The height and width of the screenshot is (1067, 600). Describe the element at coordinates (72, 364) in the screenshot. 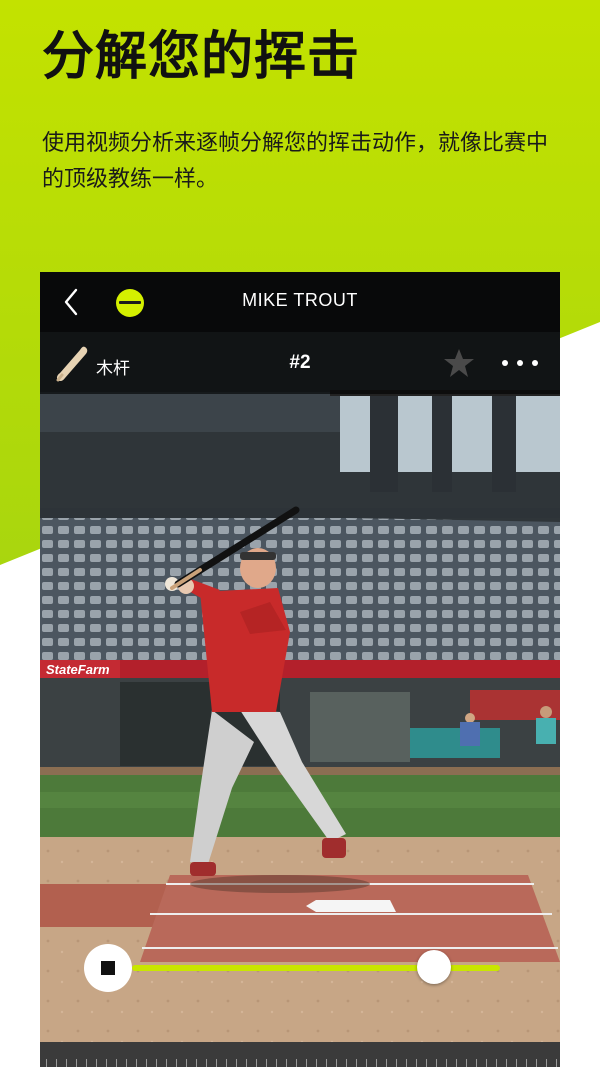

I see `wood-bat-icon` at that location.